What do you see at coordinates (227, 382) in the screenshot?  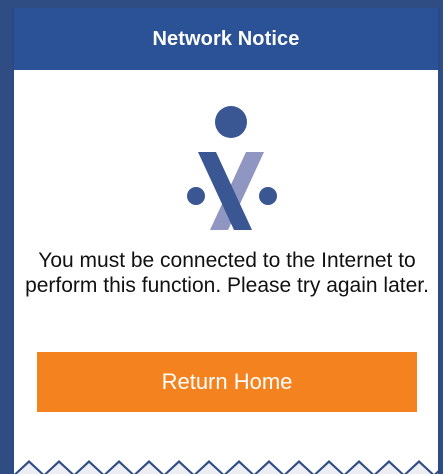 I see `return-home-button: Return Home` at bounding box center [227, 382].